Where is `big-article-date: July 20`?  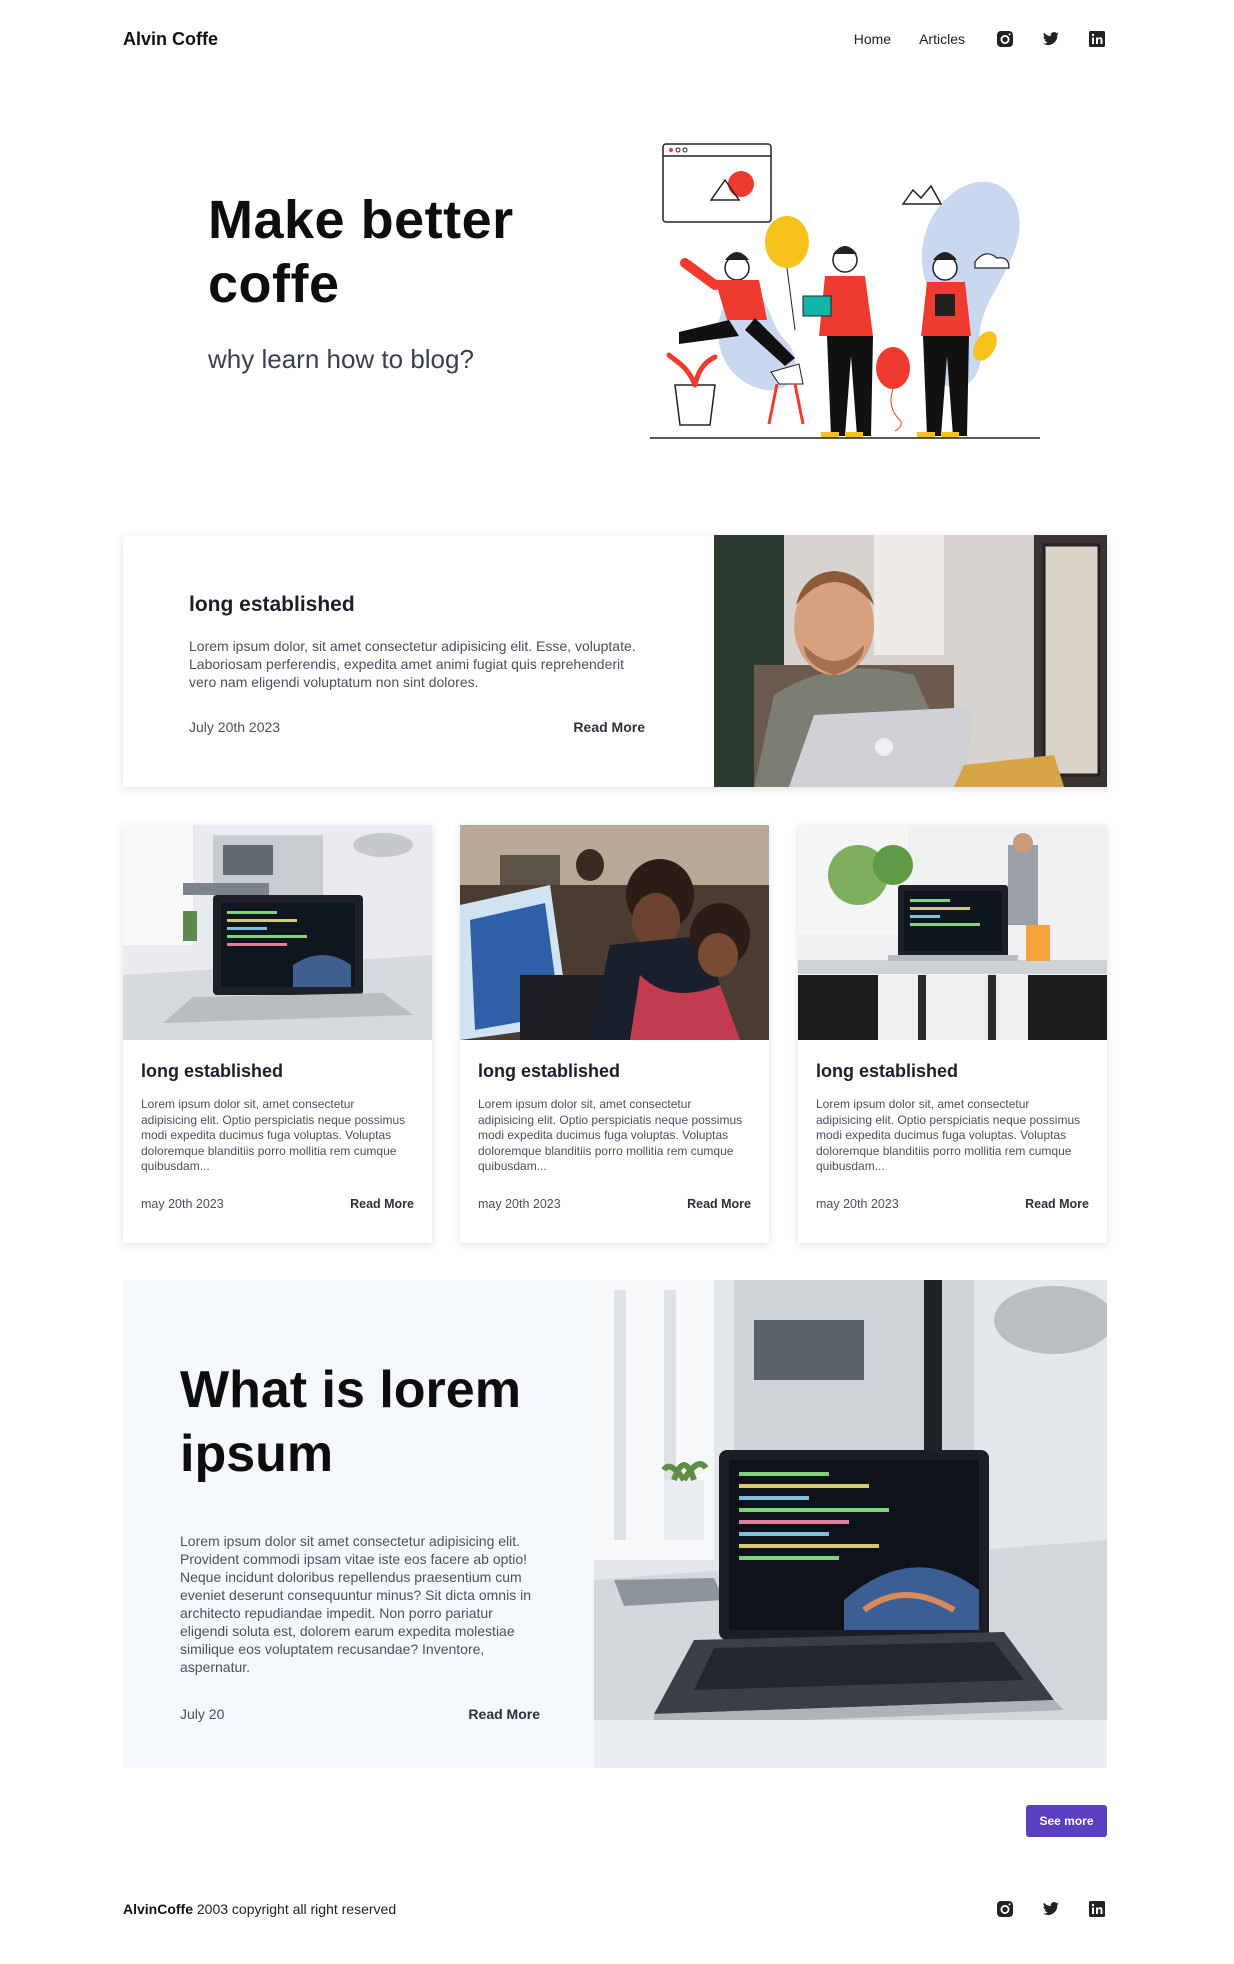
big-article-date: July 20 is located at coordinates (202, 1714).